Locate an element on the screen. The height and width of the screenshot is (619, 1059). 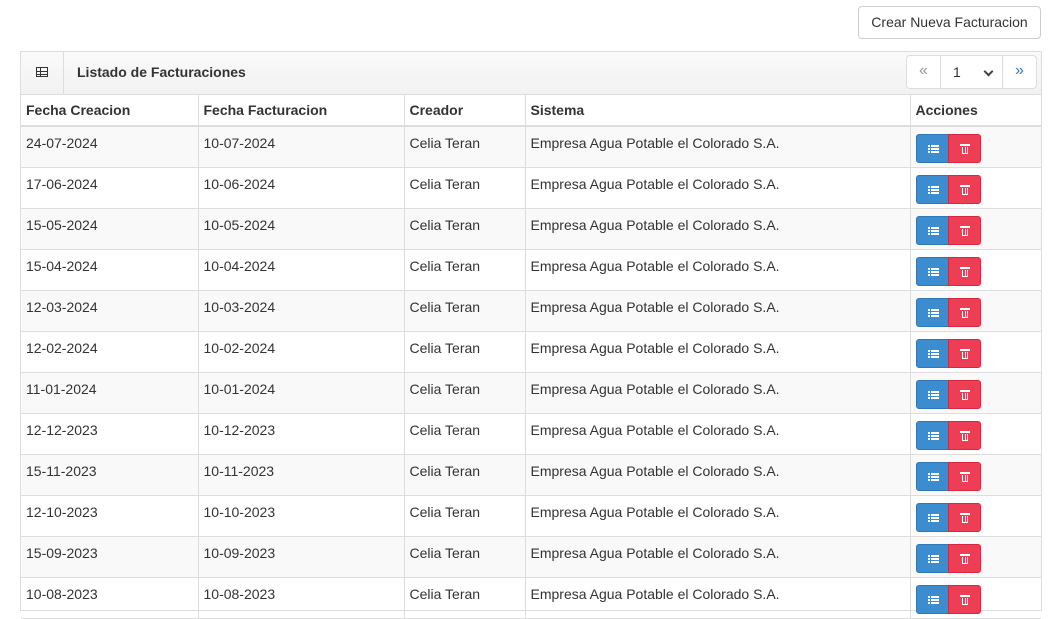
create-billing-button: Crear Nueva Facturacion is located at coordinates (949, 22).